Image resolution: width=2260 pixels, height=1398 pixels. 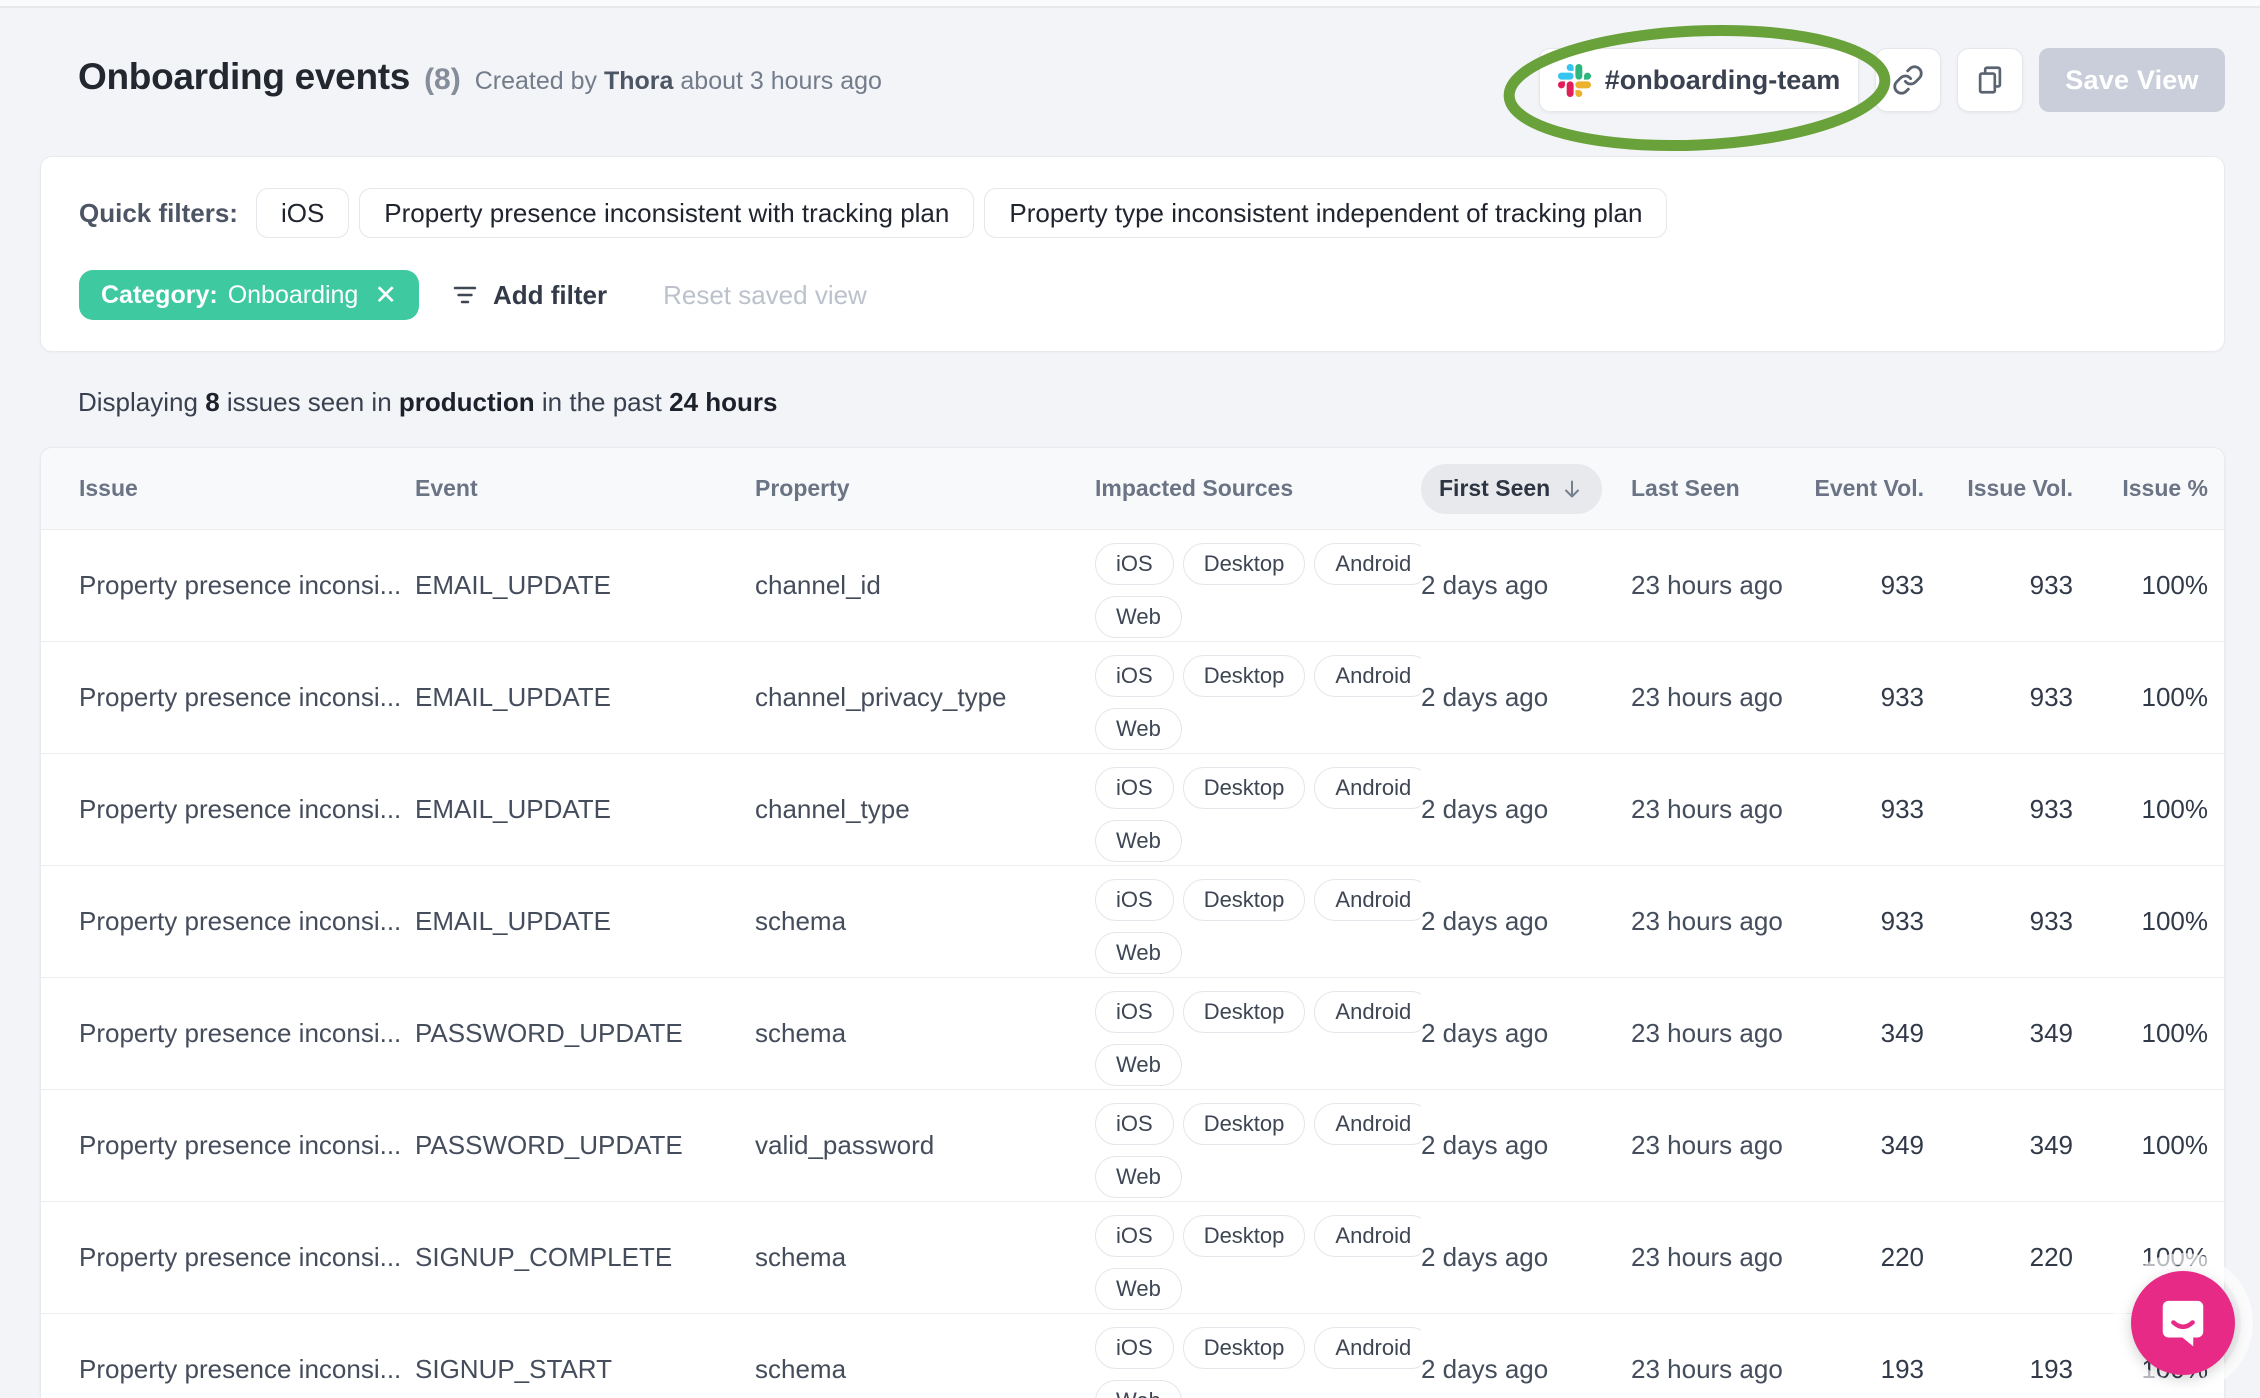 I want to click on column-header-issue: Issue, so click(x=247, y=488).